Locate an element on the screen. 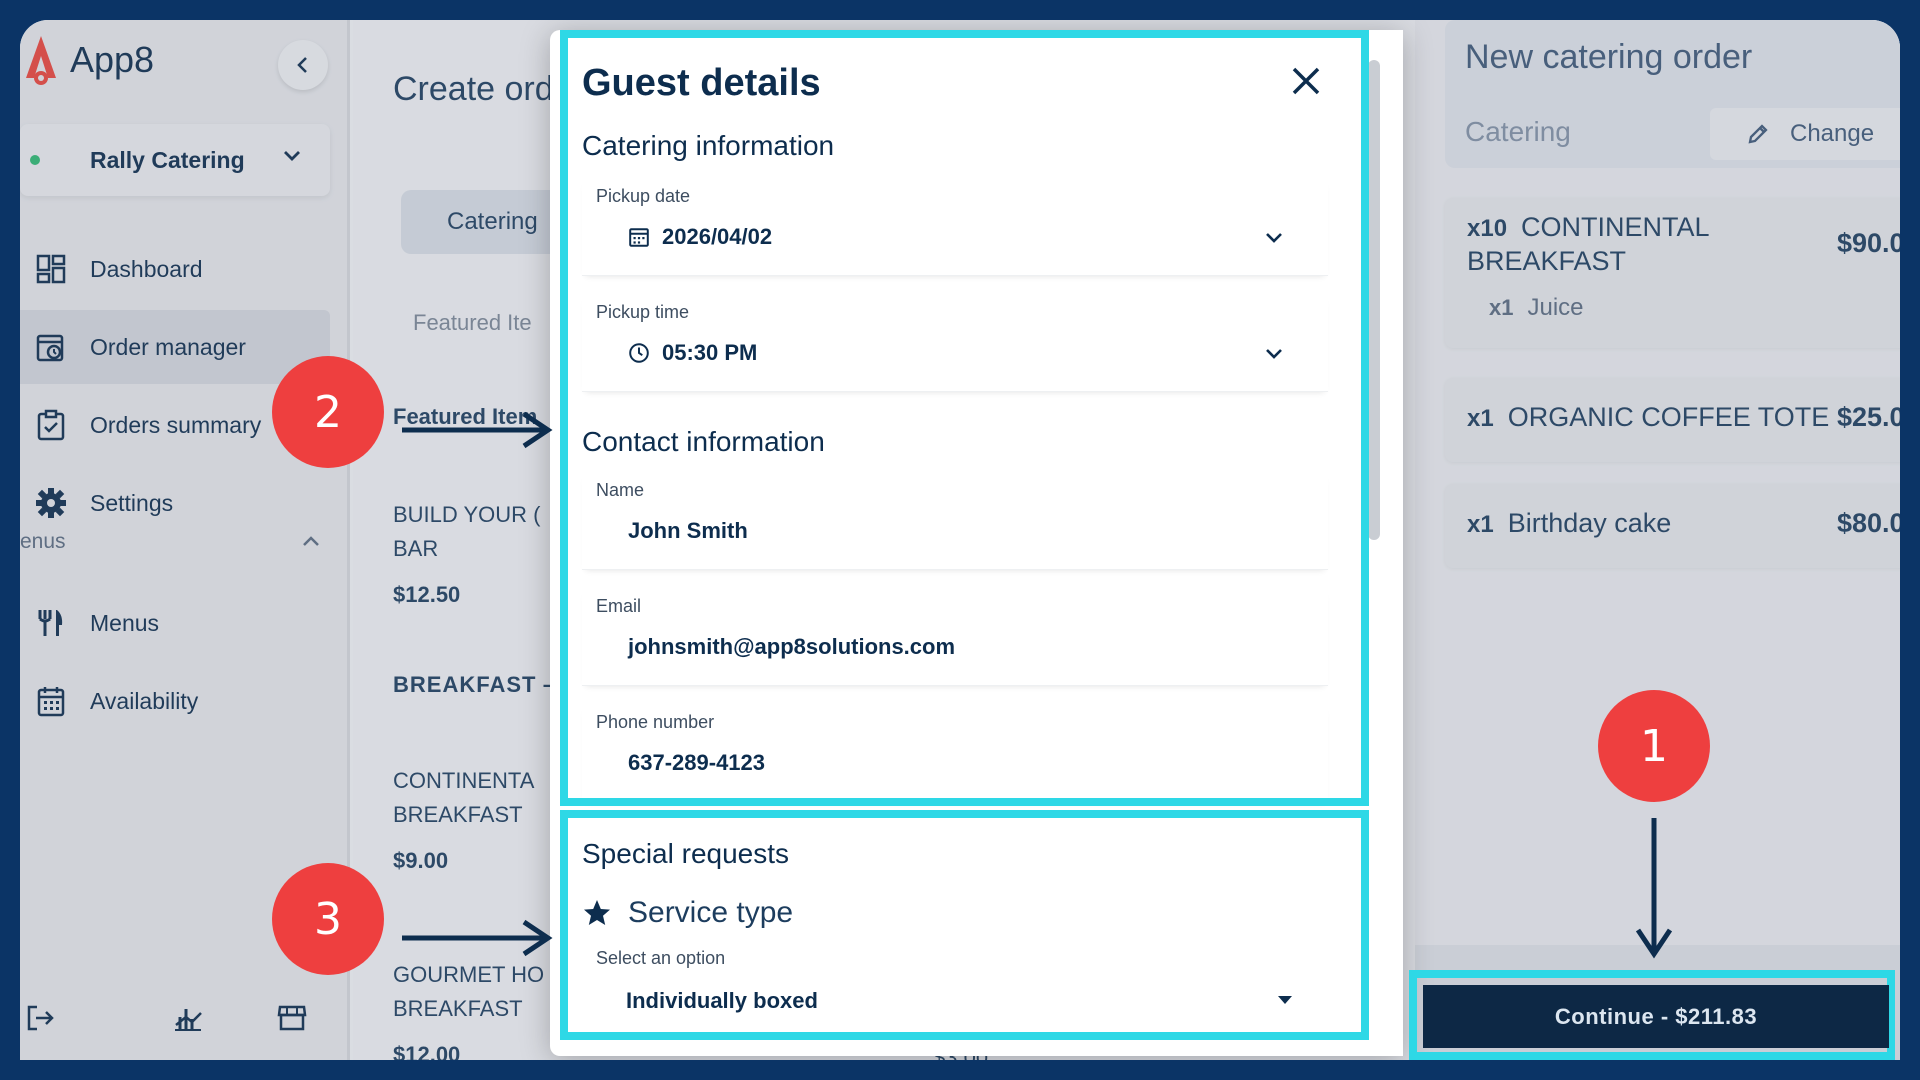 This screenshot has height=1080, width=1920. clock-icon is located at coordinates (639, 353).